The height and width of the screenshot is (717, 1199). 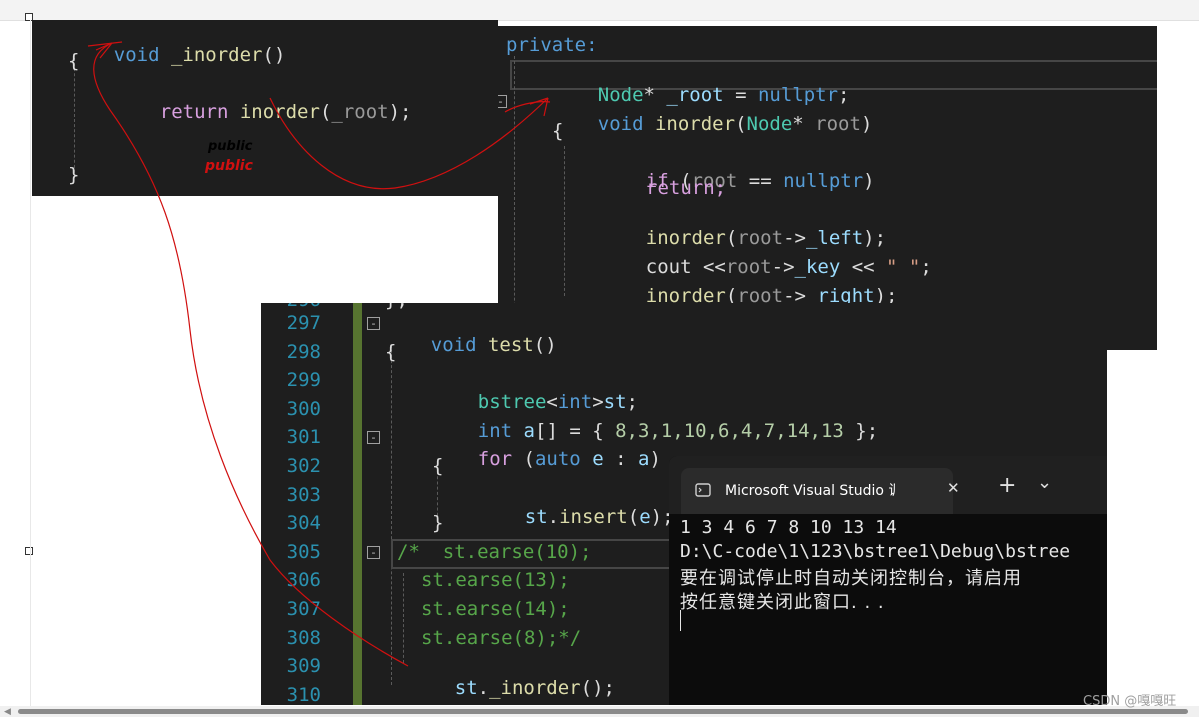 I want to click on top-border, so click(x=599, y=10).